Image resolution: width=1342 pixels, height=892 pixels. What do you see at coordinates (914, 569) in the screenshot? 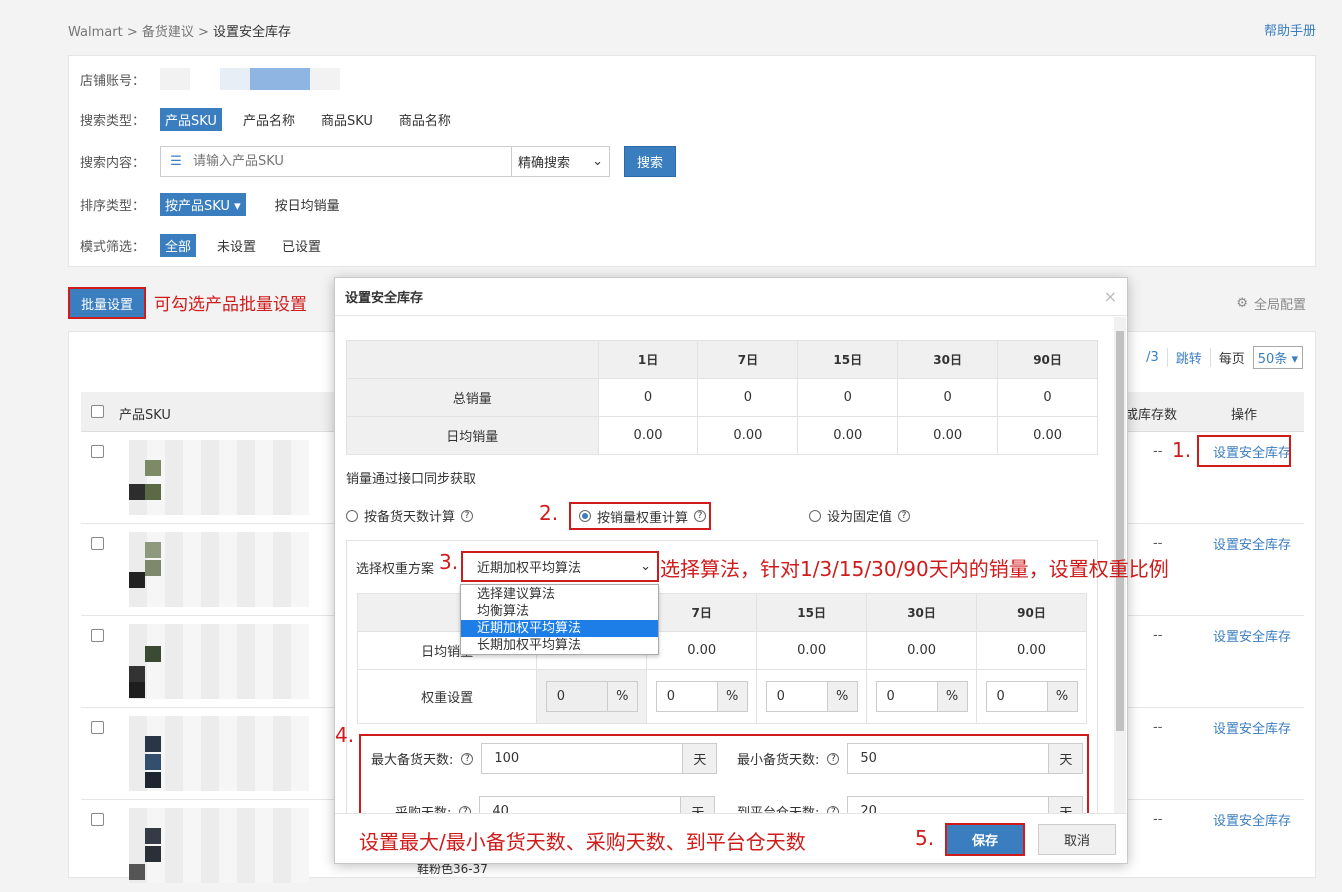
I see `annotation-step-3-text: 选择算法，针对1/3/15/30/90天内的销量，设置权重比例` at bounding box center [914, 569].